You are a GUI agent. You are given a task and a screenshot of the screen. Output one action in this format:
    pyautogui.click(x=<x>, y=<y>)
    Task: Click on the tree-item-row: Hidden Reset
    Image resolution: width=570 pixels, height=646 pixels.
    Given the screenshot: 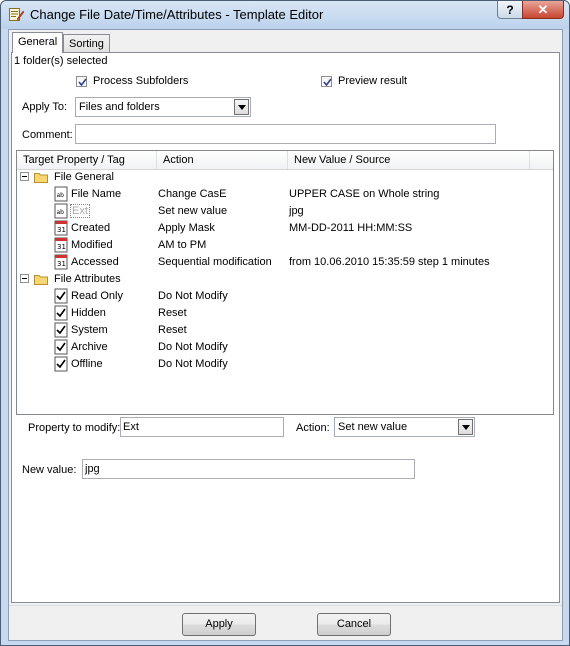 What is the action you would take?
    pyautogui.click(x=285, y=313)
    